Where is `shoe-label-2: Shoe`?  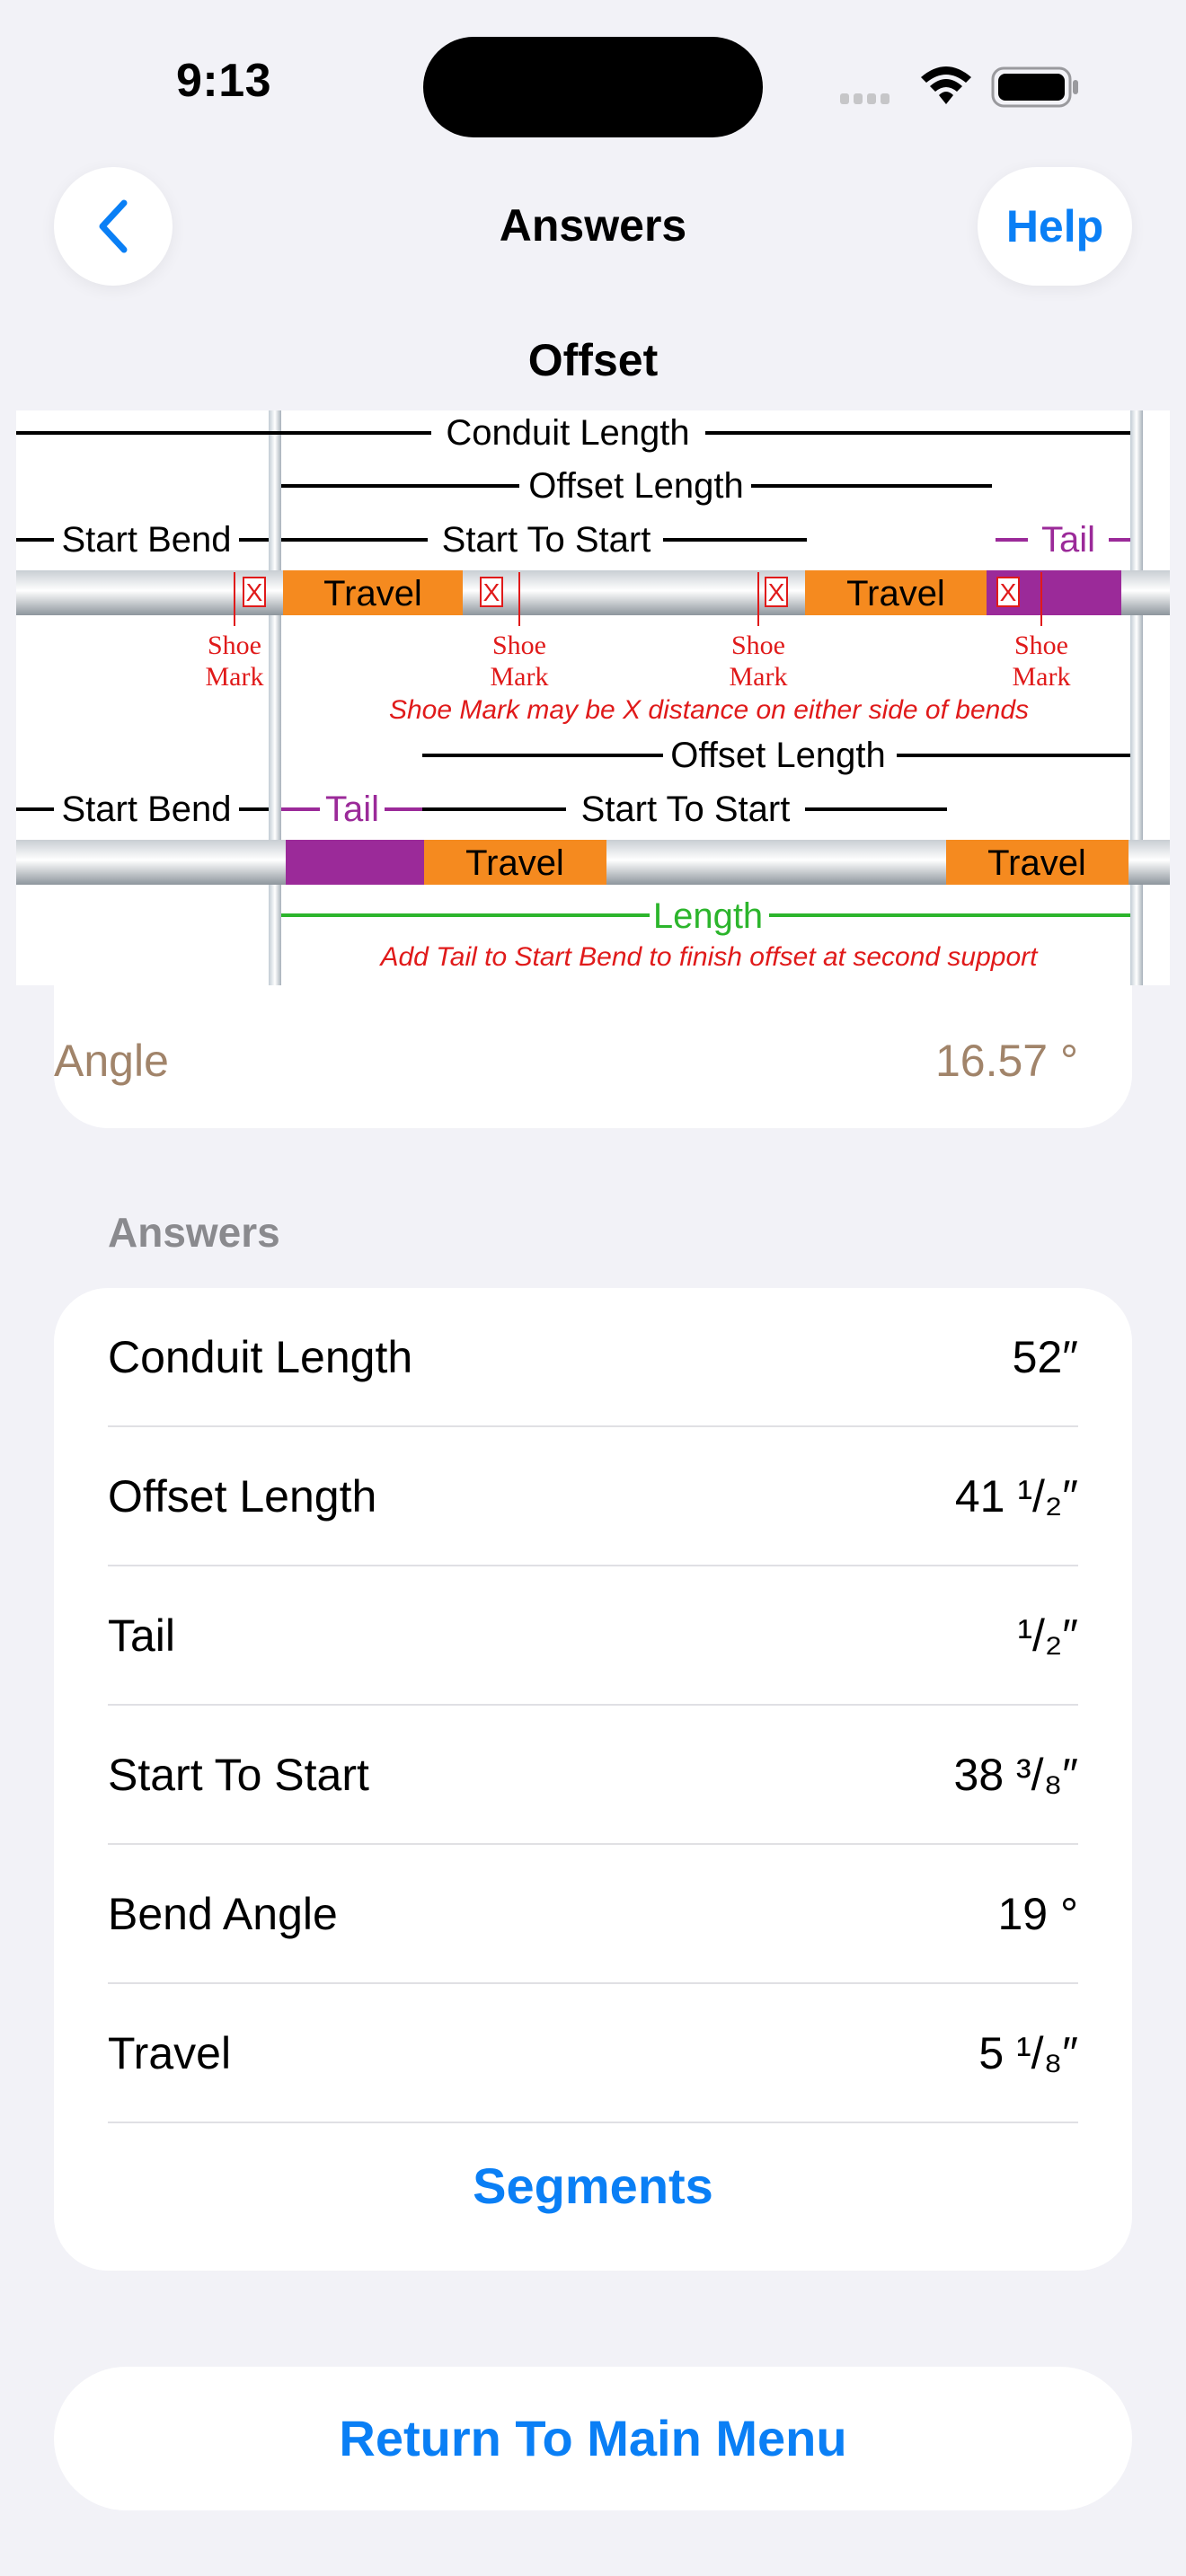 shoe-label-2: Shoe is located at coordinates (519, 645).